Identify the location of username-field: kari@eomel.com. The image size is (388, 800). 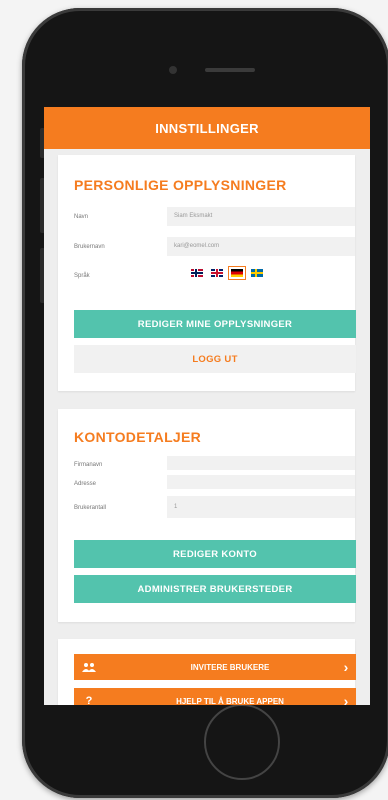
(261, 246).